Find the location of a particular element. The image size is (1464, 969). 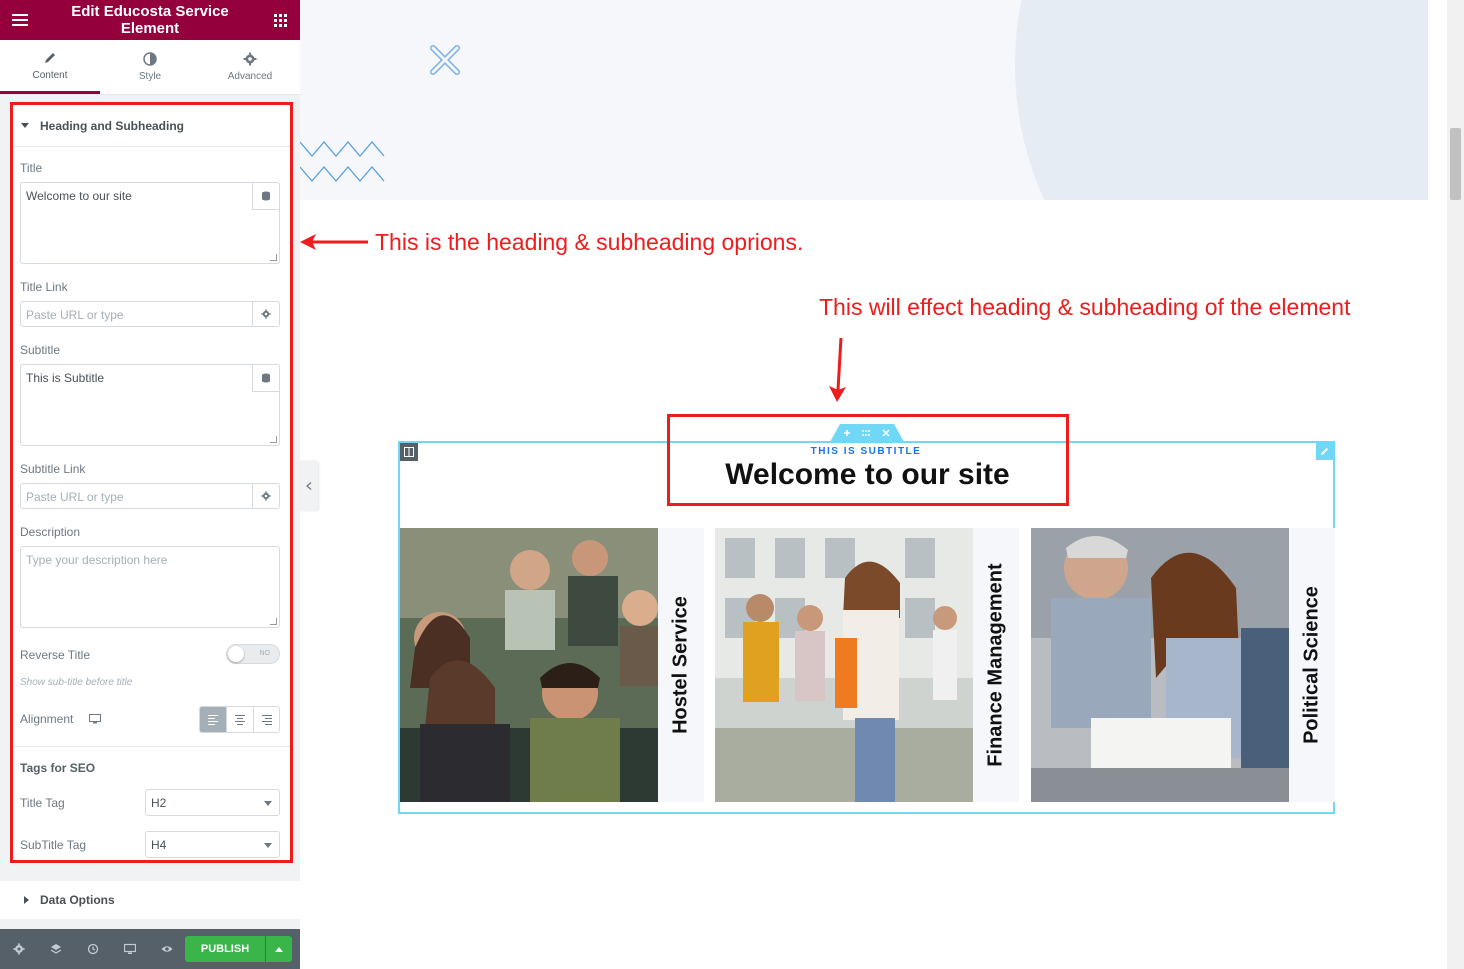

responsive-mode-button is located at coordinates (129, 949).